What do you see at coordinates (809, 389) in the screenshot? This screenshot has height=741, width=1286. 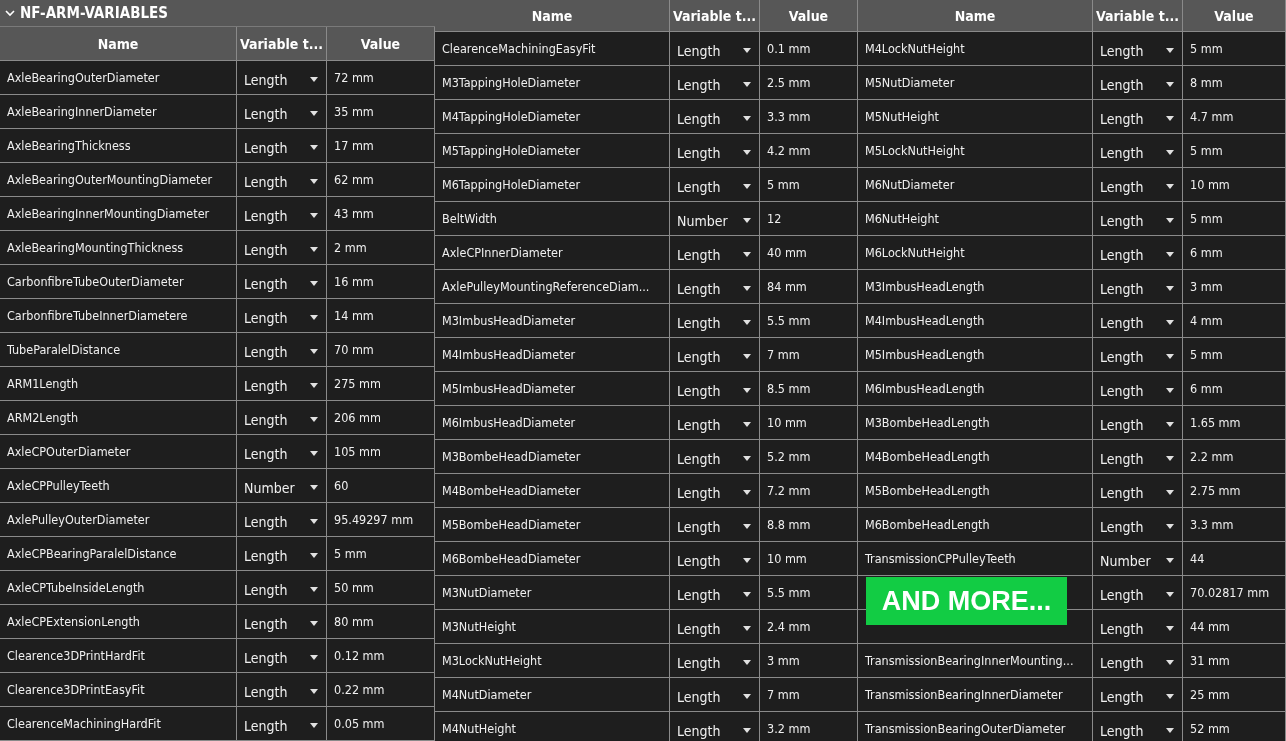 I see `value-cell: 8.5 mm` at bounding box center [809, 389].